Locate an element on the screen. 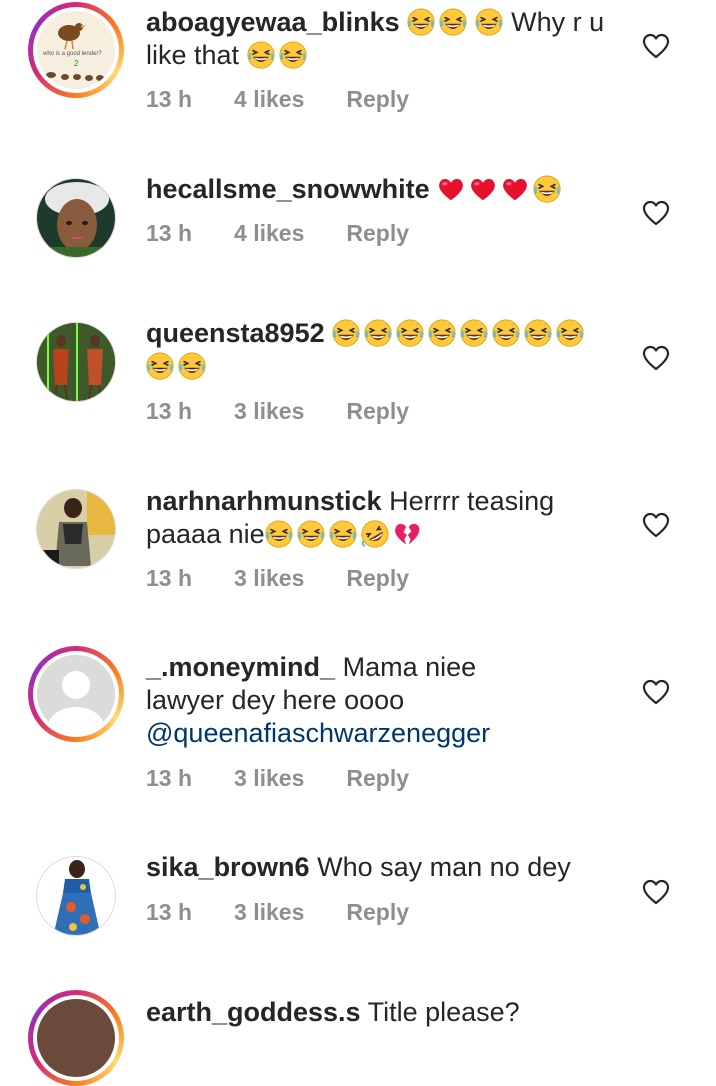 Image resolution: width=716 pixels, height=1086 pixels. avatar-image: fftu is located at coordinates (76, 529).